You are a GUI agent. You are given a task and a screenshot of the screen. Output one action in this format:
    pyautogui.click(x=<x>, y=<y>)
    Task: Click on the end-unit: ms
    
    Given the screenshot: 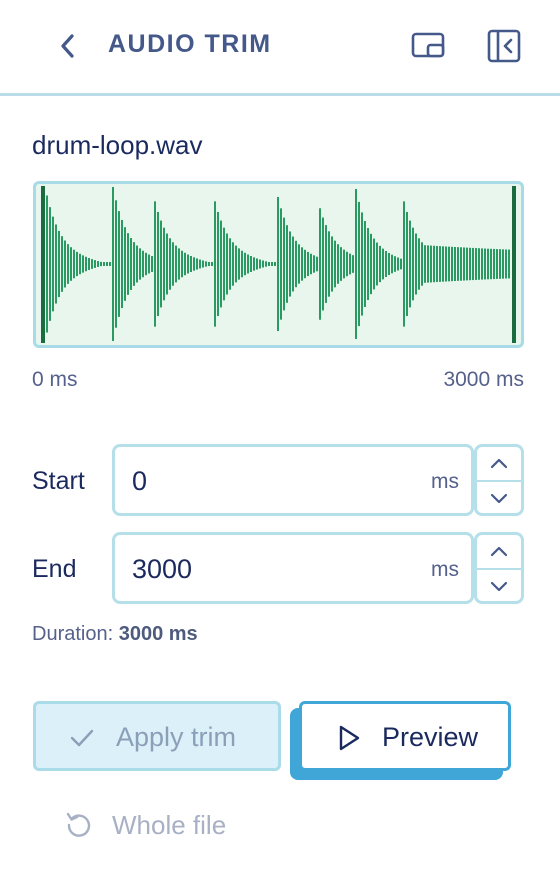 What is the action you would take?
    pyautogui.click(x=445, y=569)
    